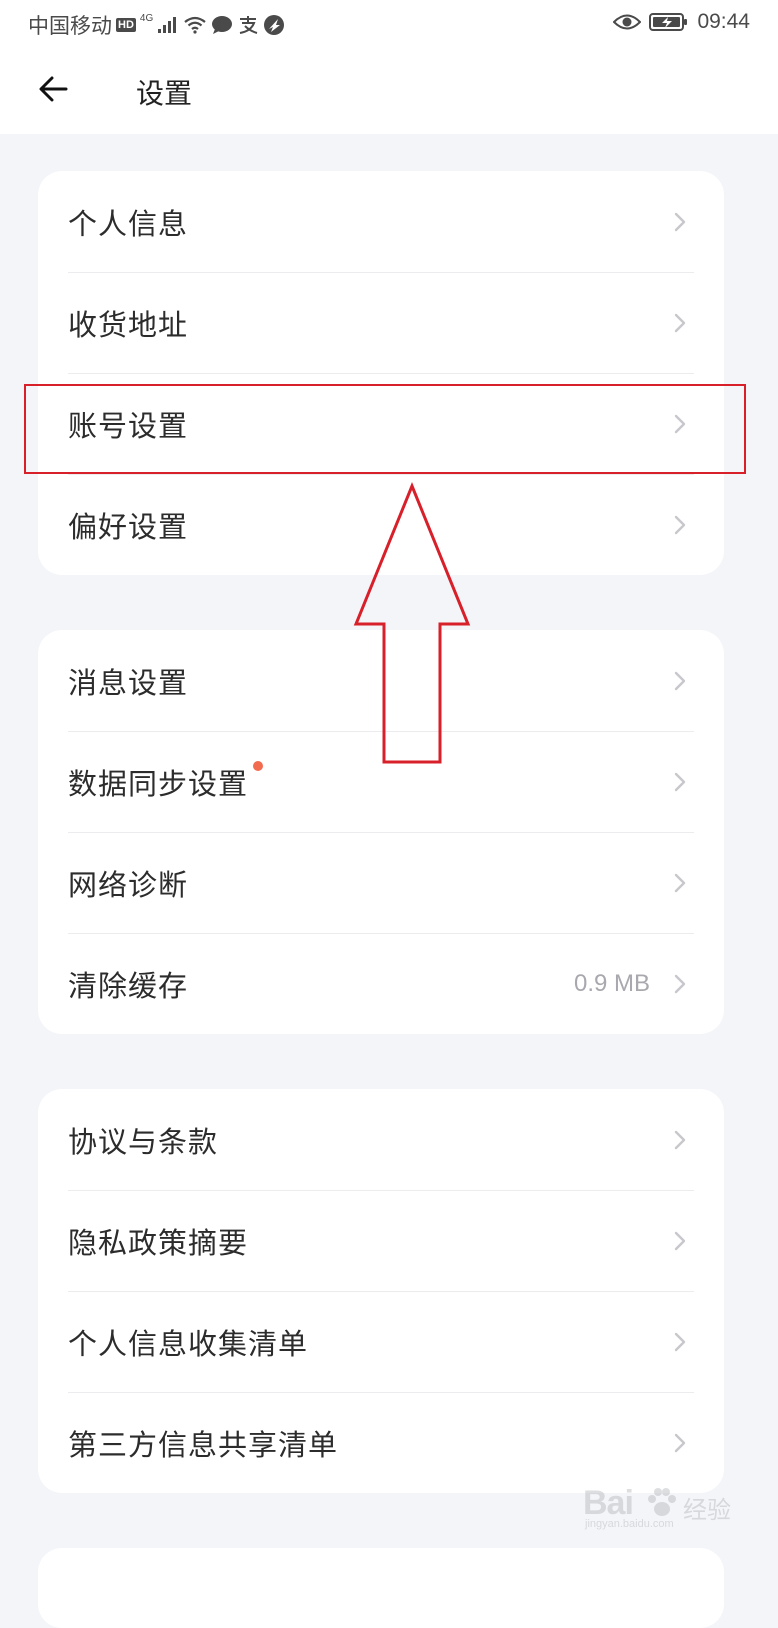 This screenshot has height=1628, width=778. What do you see at coordinates (128, 985) in the screenshot?
I see `settings-item-label: 清除缓存` at bounding box center [128, 985].